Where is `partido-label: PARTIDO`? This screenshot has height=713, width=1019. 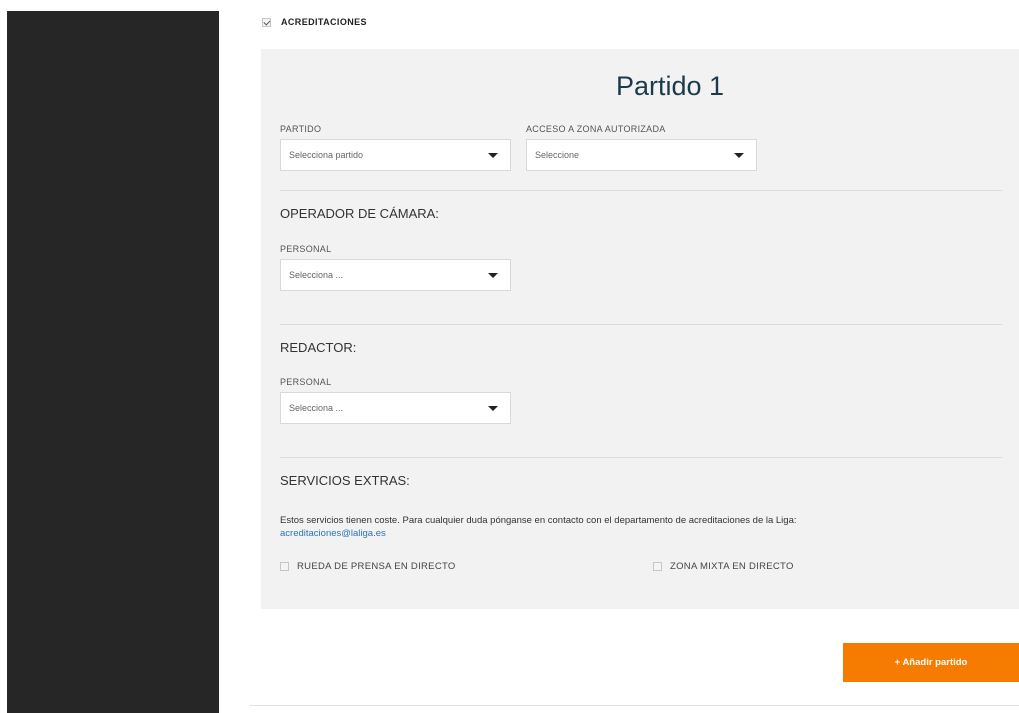 partido-label: PARTIDO is located at coordinates (301, 129).